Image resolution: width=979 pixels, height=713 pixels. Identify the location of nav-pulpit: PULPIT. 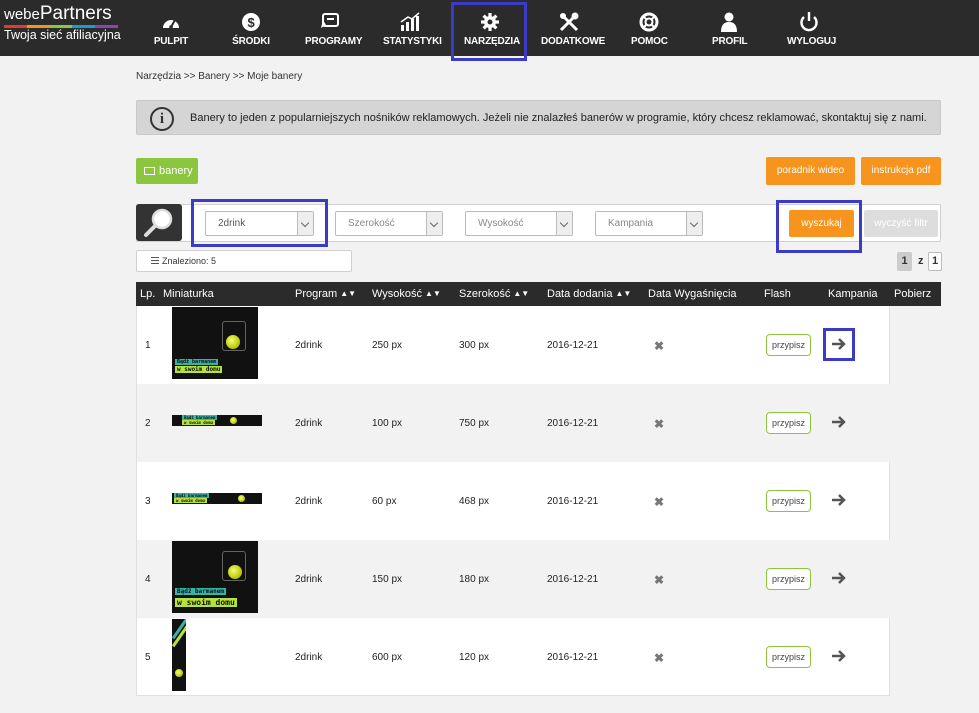
(171, 28).